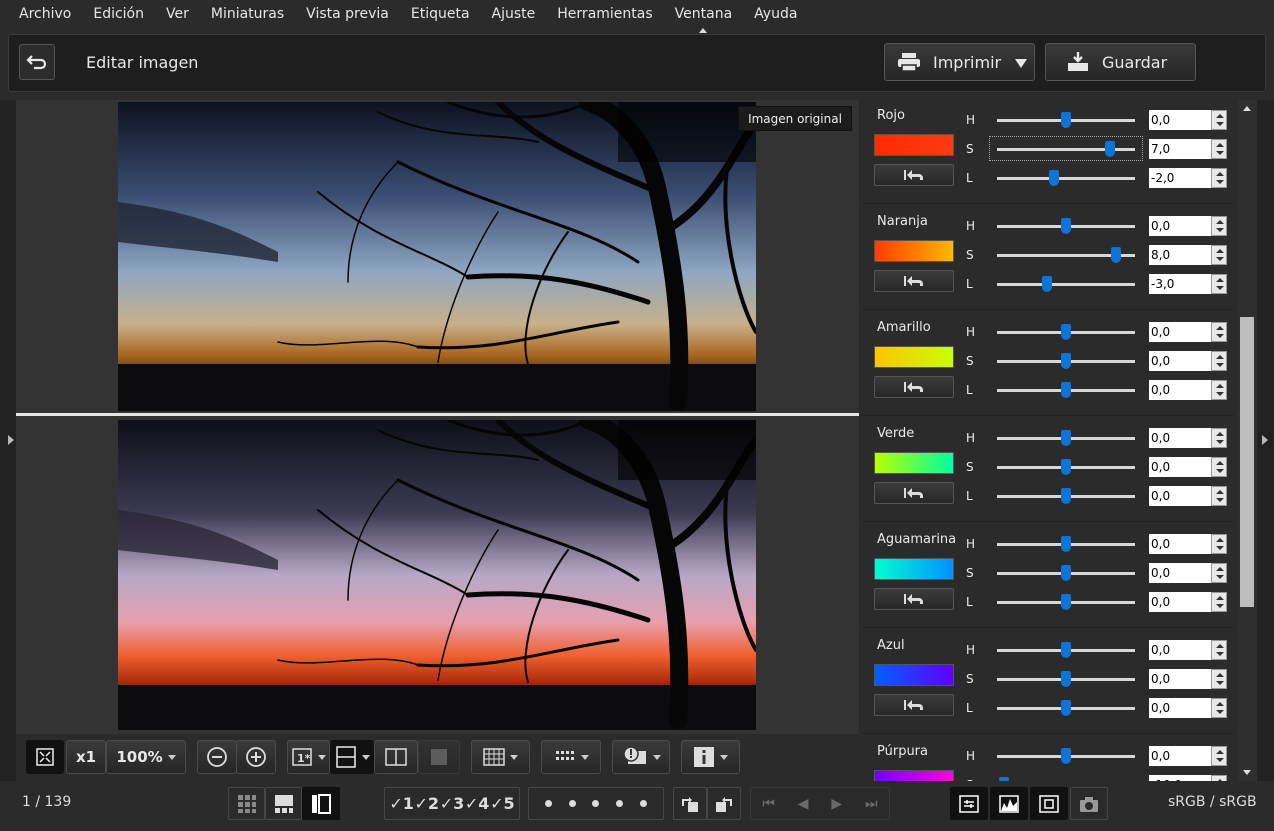  What do you see at coordinates (439, 757) in the screenshot?
I see `grid-compare-button` at bounding box center [439, 757].